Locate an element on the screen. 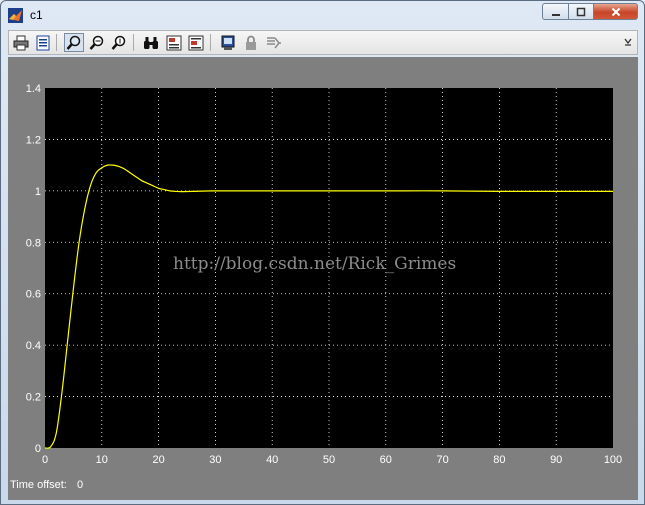  scope-toolbar is located at coordinates (323, 42).